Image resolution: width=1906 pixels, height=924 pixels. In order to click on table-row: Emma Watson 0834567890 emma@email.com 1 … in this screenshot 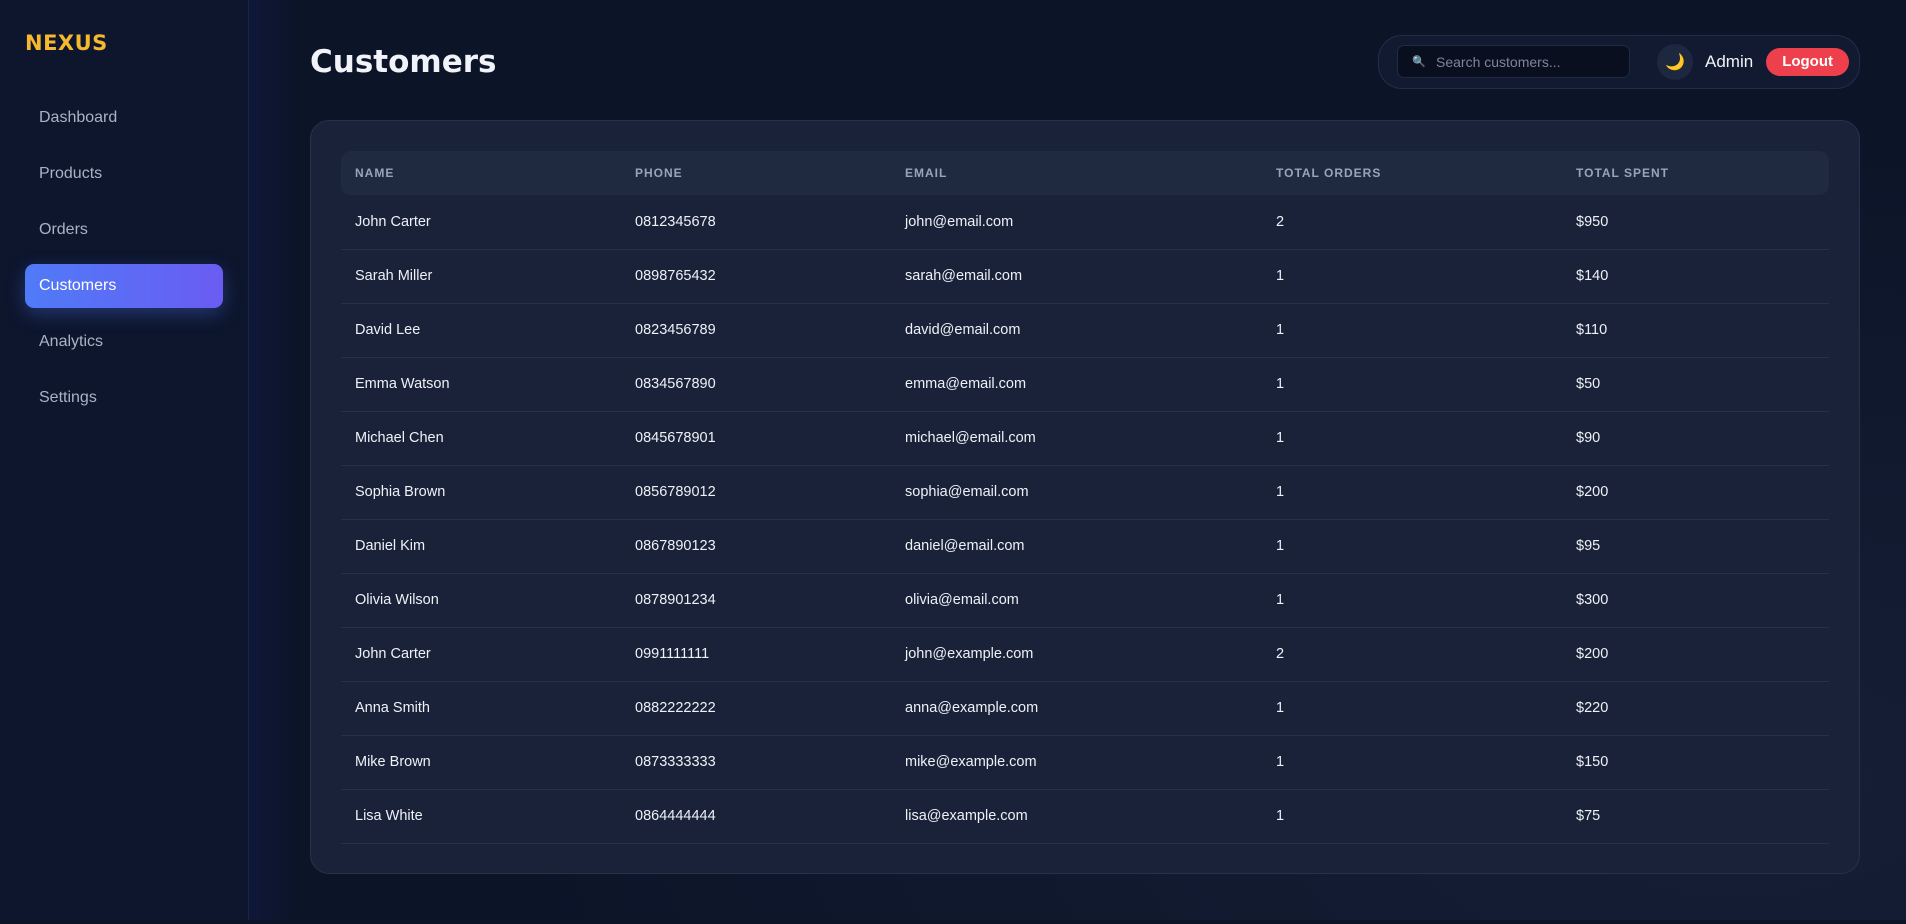, I will do `click(1085, 384)`.